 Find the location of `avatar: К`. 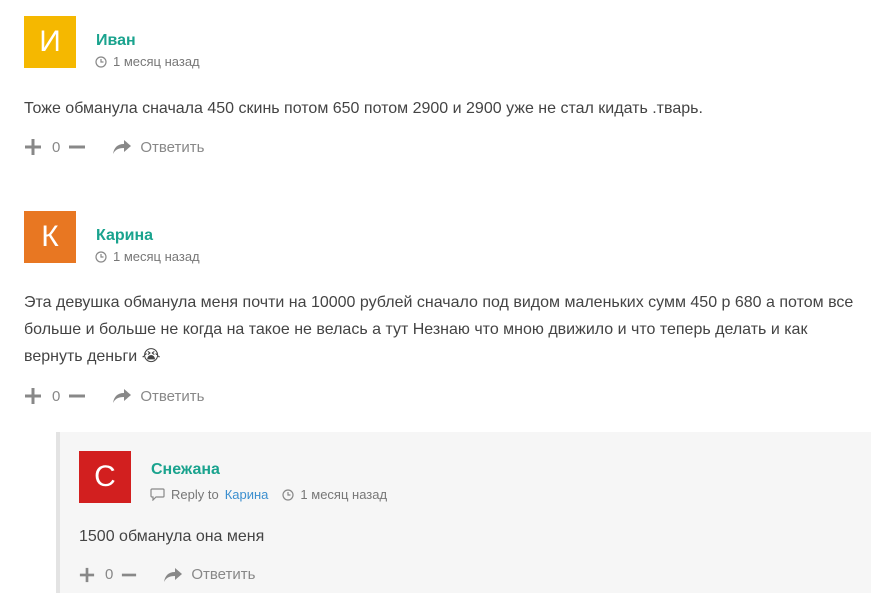

avatar: К is located at coordinates (50, 237).